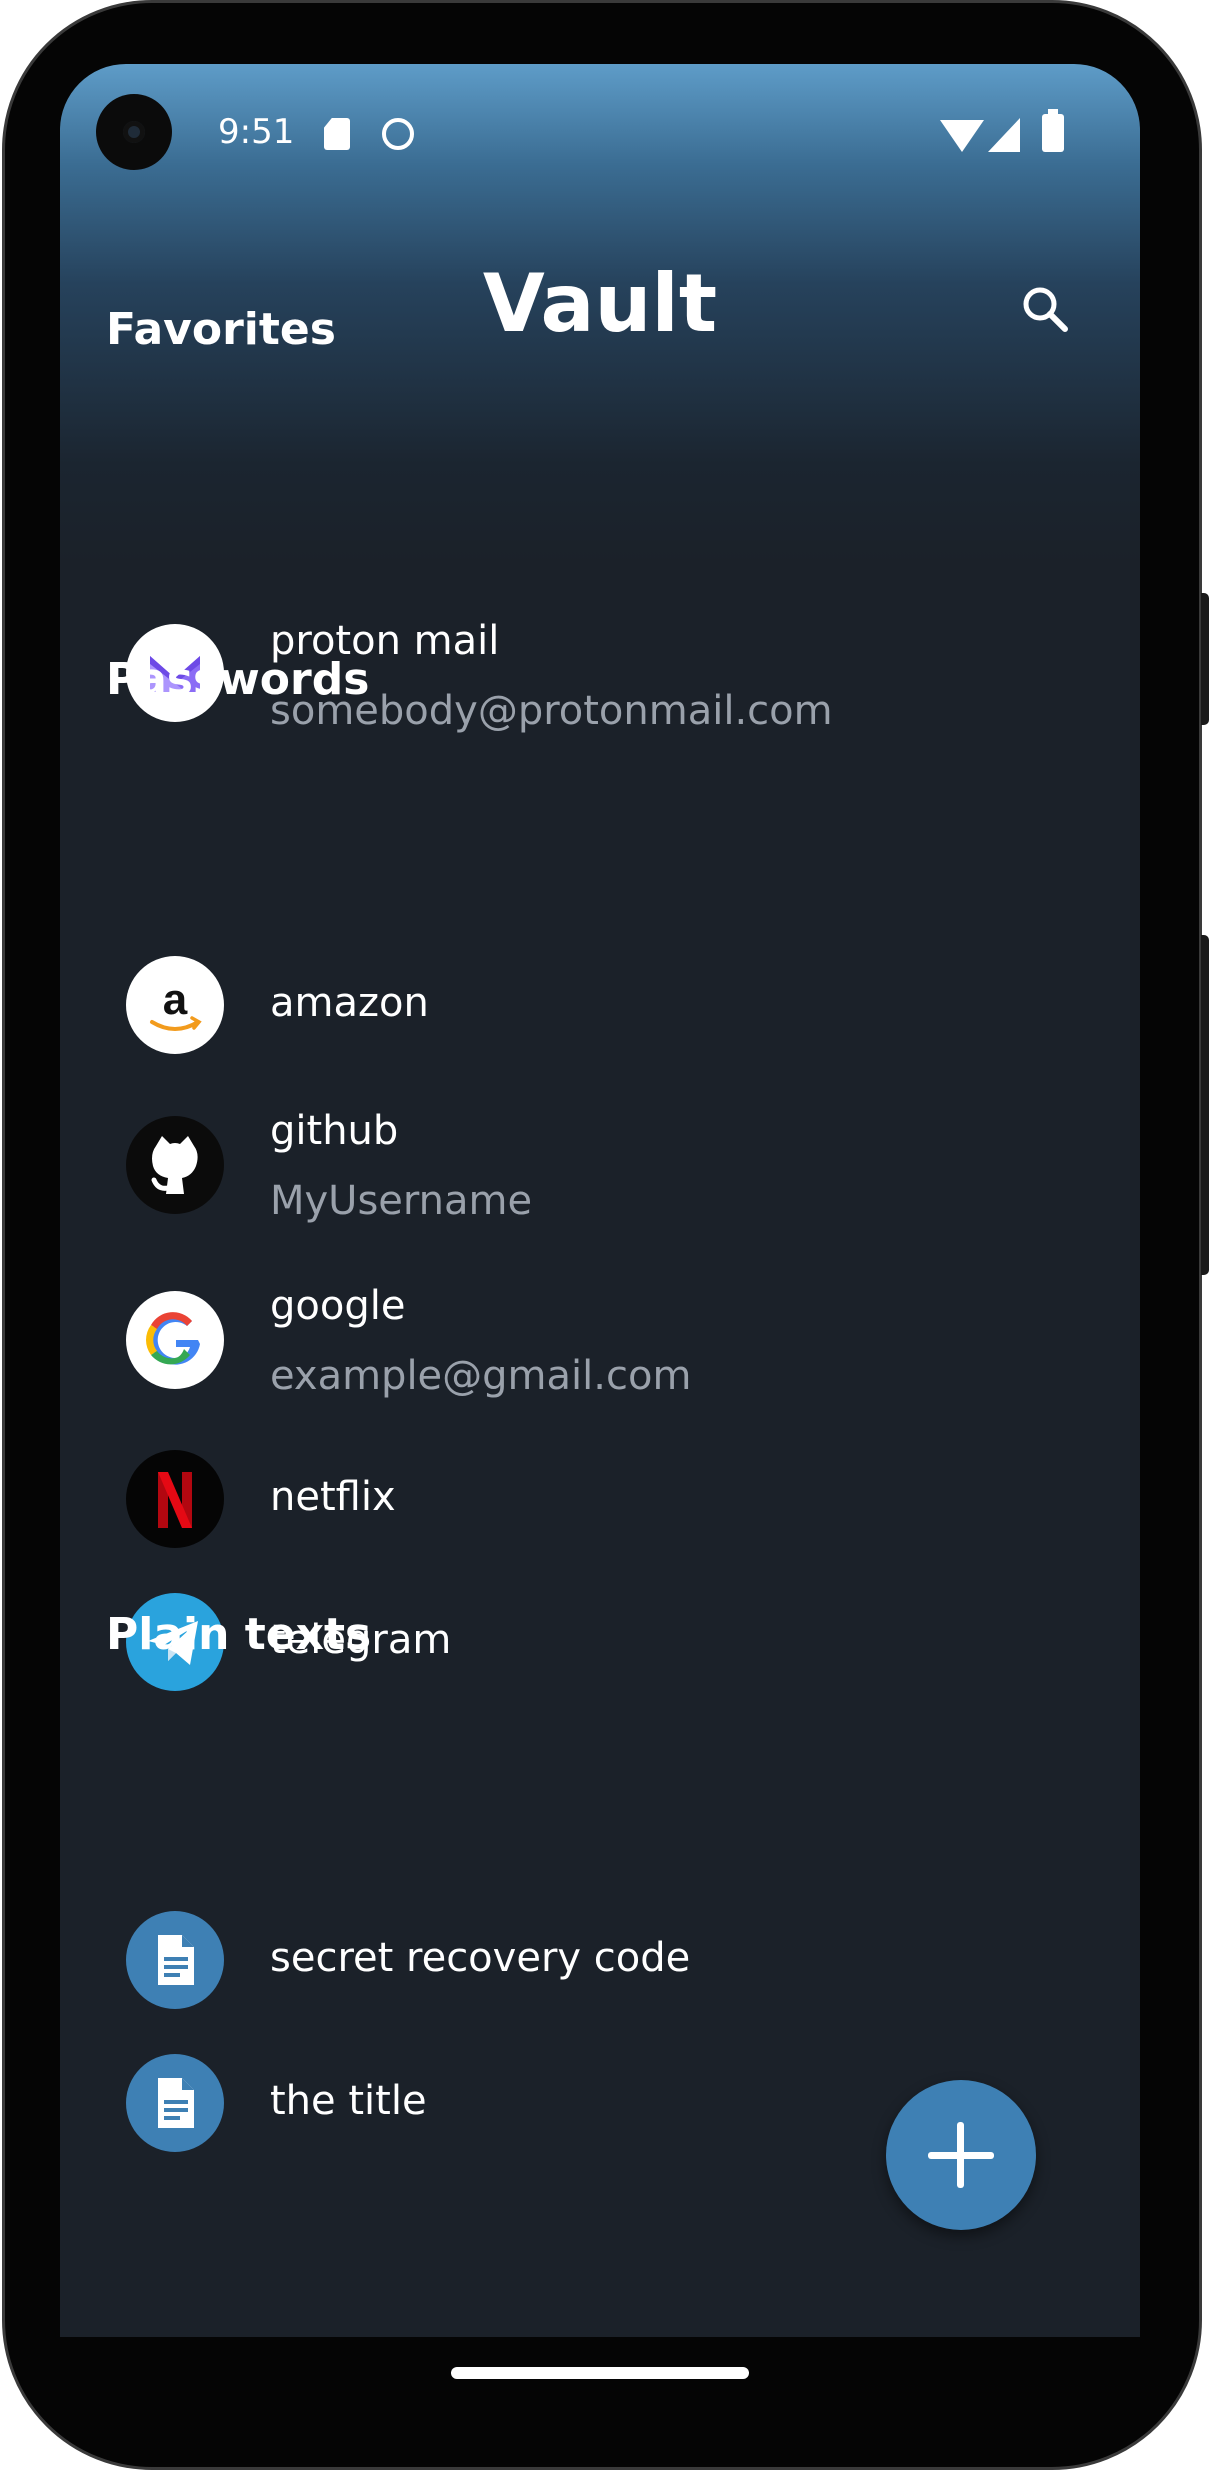  Describe the element at coordinates (333, 1497) in the screenshot. I see `item-title: netflix` at that location.